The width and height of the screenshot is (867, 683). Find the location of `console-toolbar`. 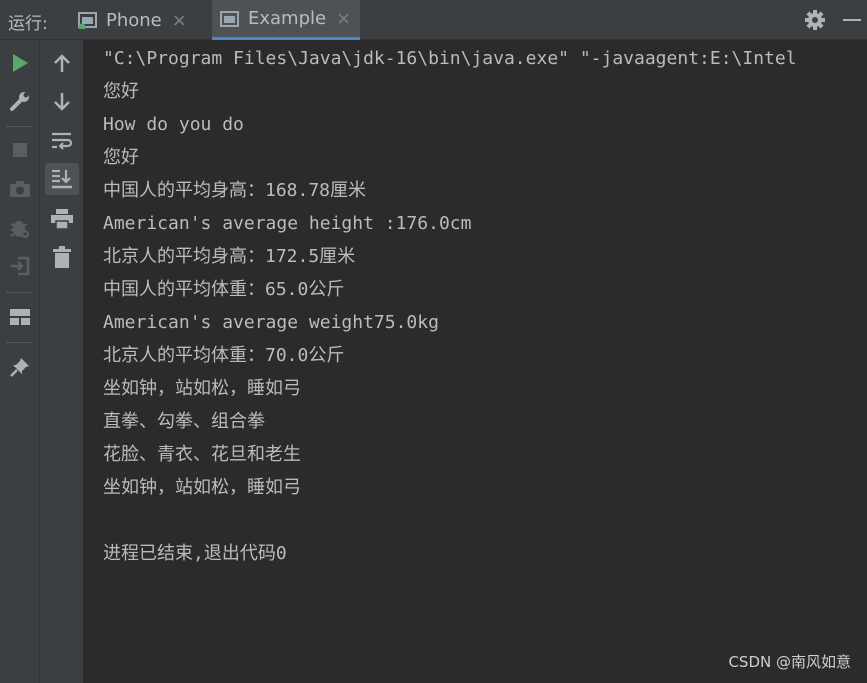

console-toolbar is located at coordinates (62, 361).